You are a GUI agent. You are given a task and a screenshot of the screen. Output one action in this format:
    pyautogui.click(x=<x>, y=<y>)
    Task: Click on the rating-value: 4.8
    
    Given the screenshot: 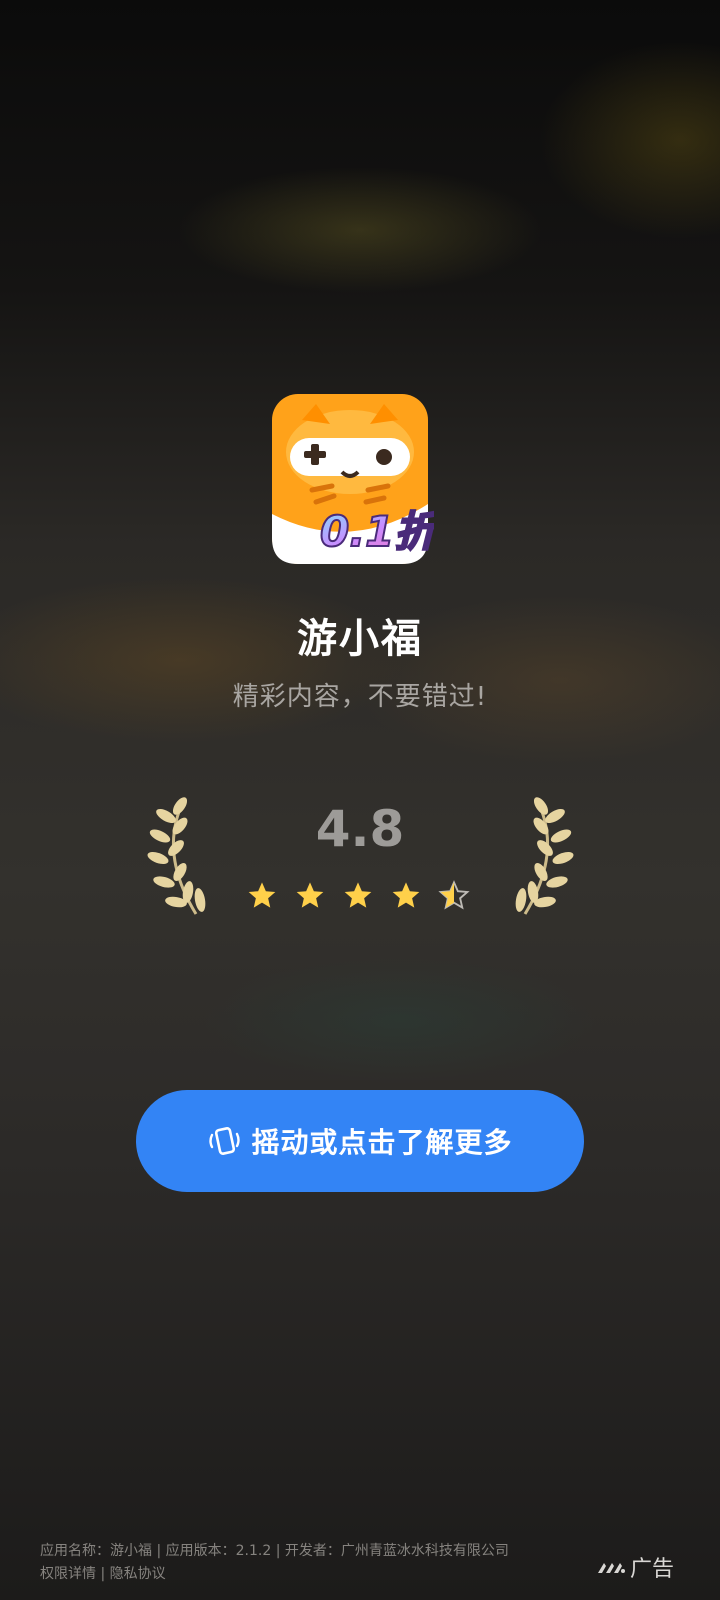 What is the action you would take?
    pyautogui.click(x=360, y=829)
    